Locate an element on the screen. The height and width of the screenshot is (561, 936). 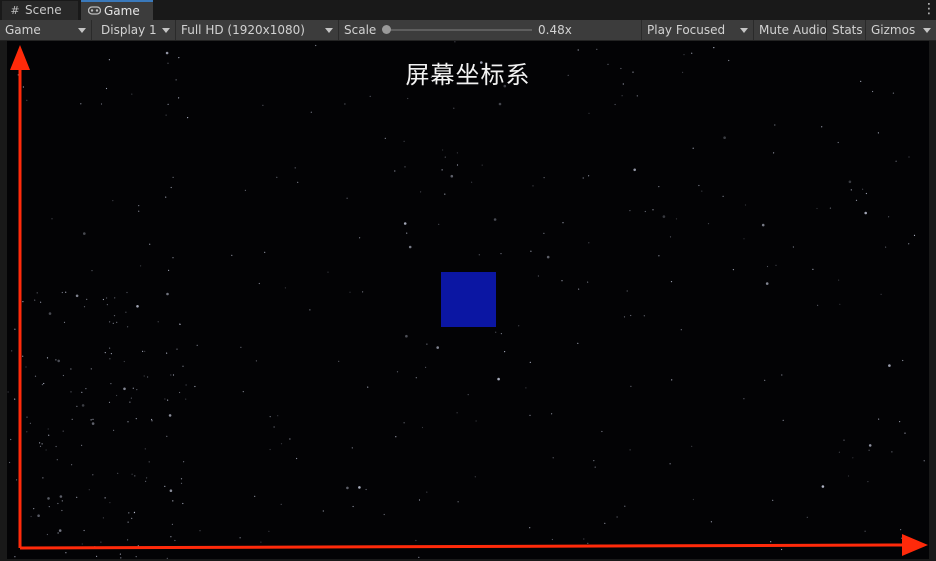
screen-title: 屏幕坐标系 is located at coordinates (468, 75).